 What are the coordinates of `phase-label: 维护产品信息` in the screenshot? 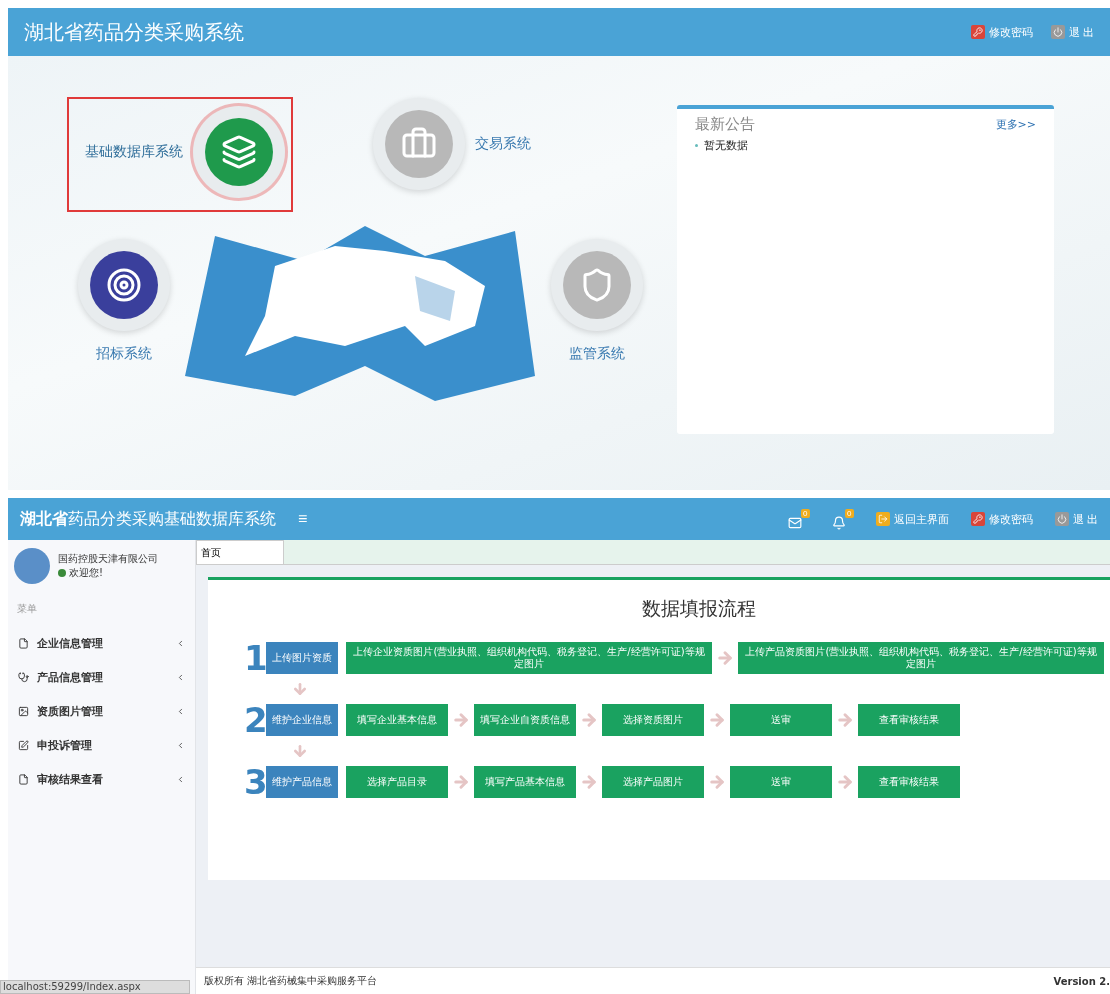 It's located at (302, 782).